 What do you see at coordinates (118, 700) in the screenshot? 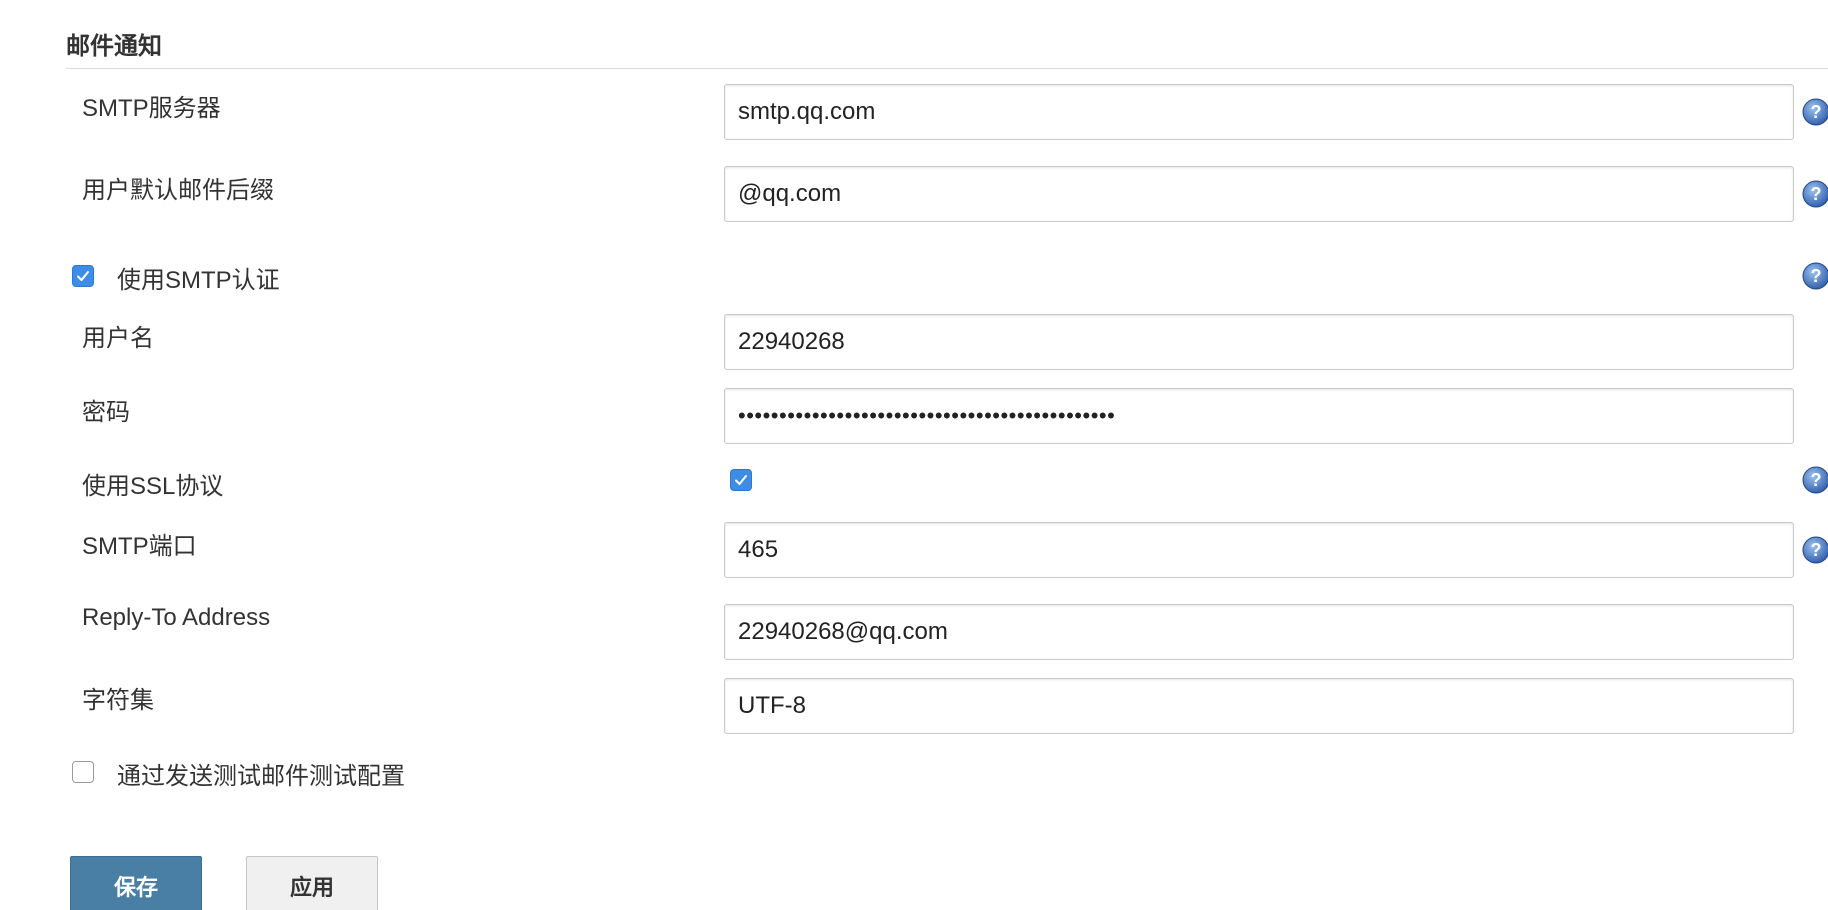
I see `charset-label: 字符集` at bounding box center [118, 700].